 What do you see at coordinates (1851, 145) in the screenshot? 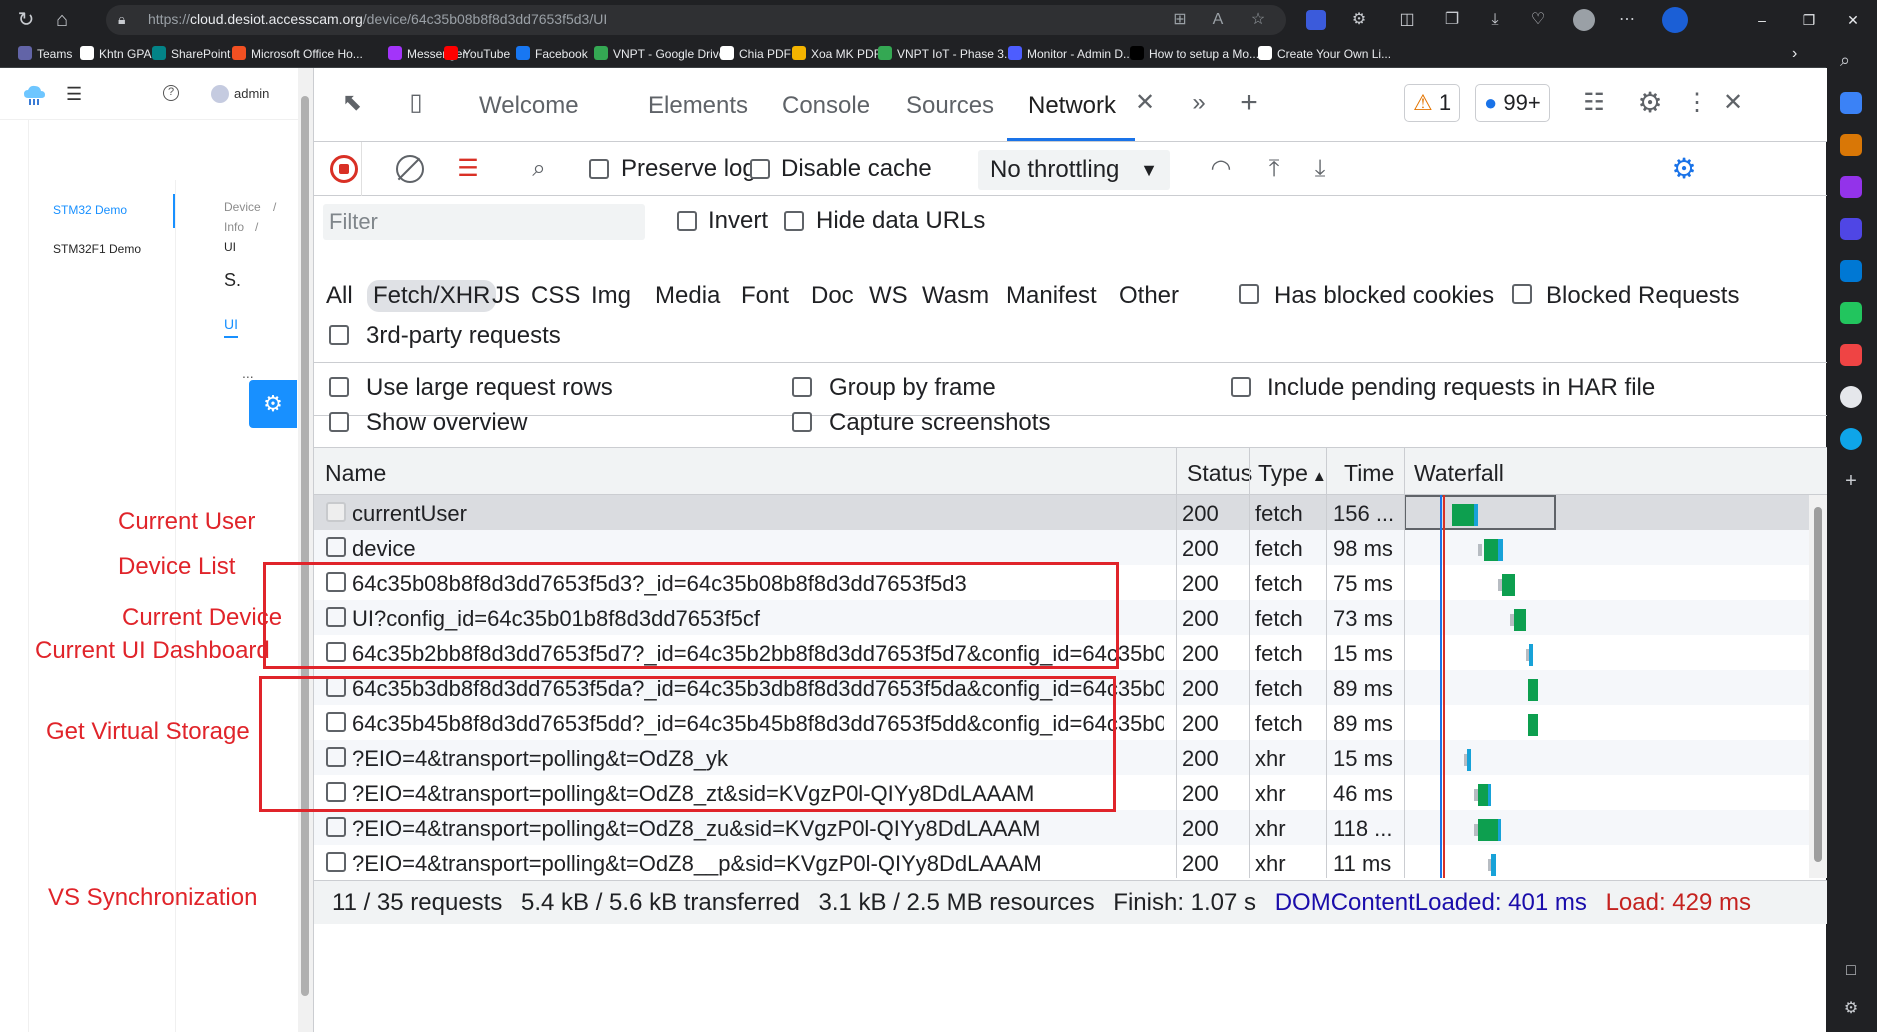
I see `tools-icon` at bounding box center [1851, 145].